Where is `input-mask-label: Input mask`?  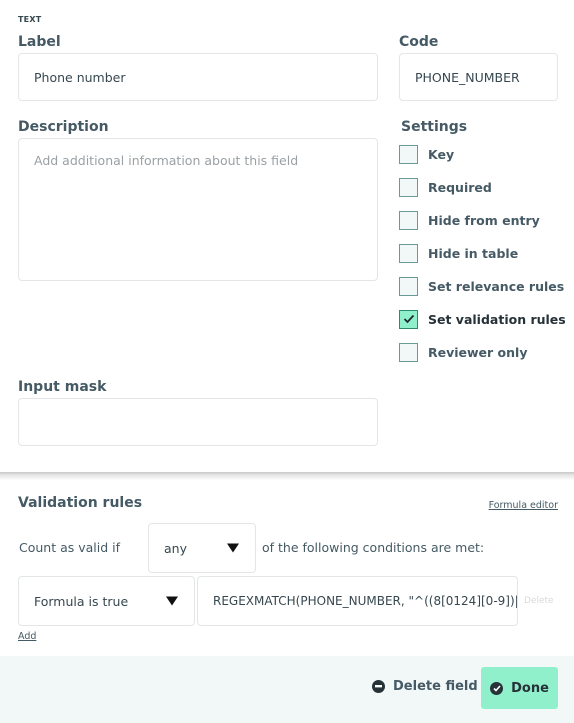 input-mask-label: Input mask is located at coordinates (62, 387).